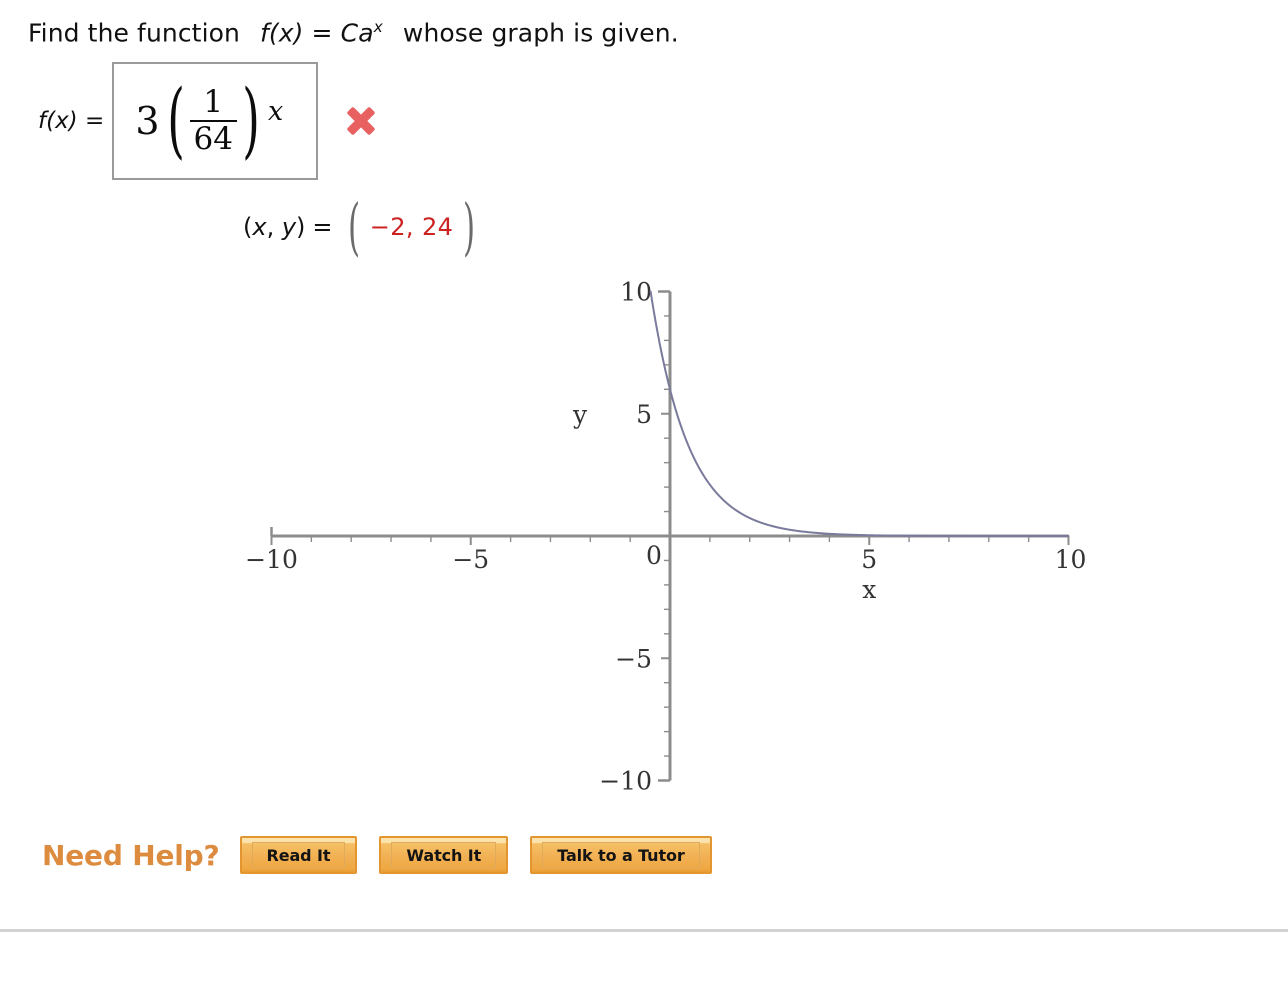  Describe the element at coordinates (469, 226) in the screenshot. I see `coordinate-big-right-paren: )` at that location.